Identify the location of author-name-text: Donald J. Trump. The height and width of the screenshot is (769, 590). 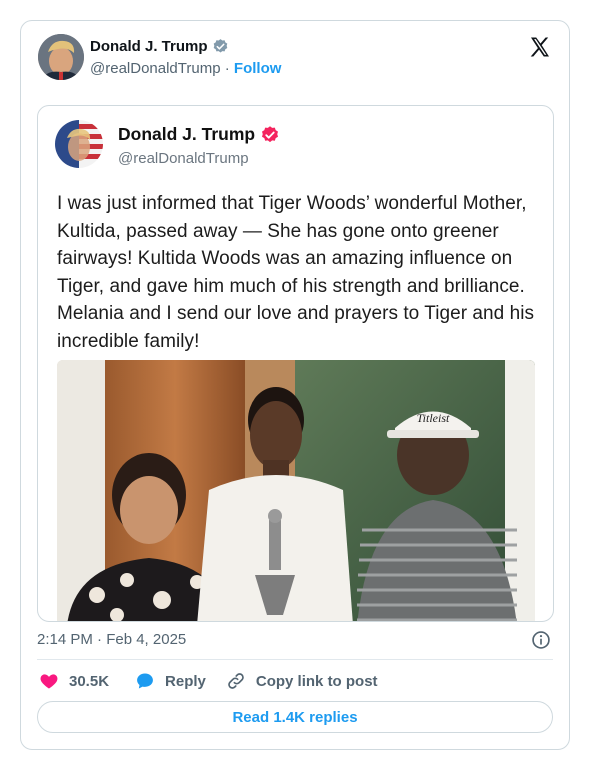
(149, 46).